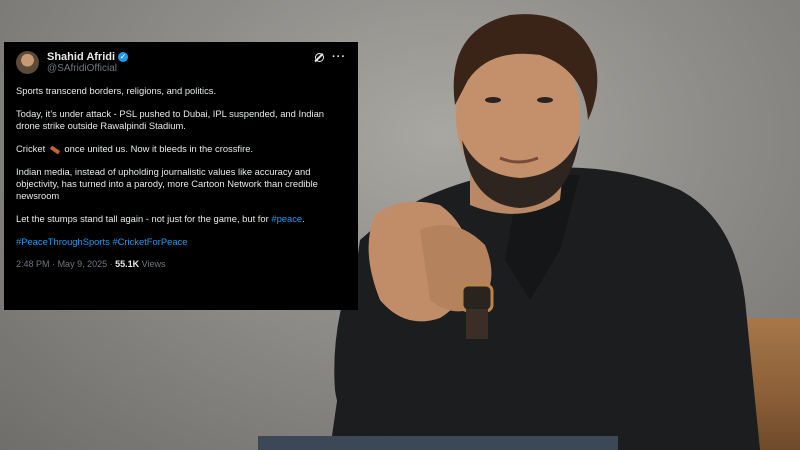 This screenshot has height=450, width=800. Describe the element at coordinates (31, 148) in the screenshot. I see `cricket-word: Cricket` at that location.